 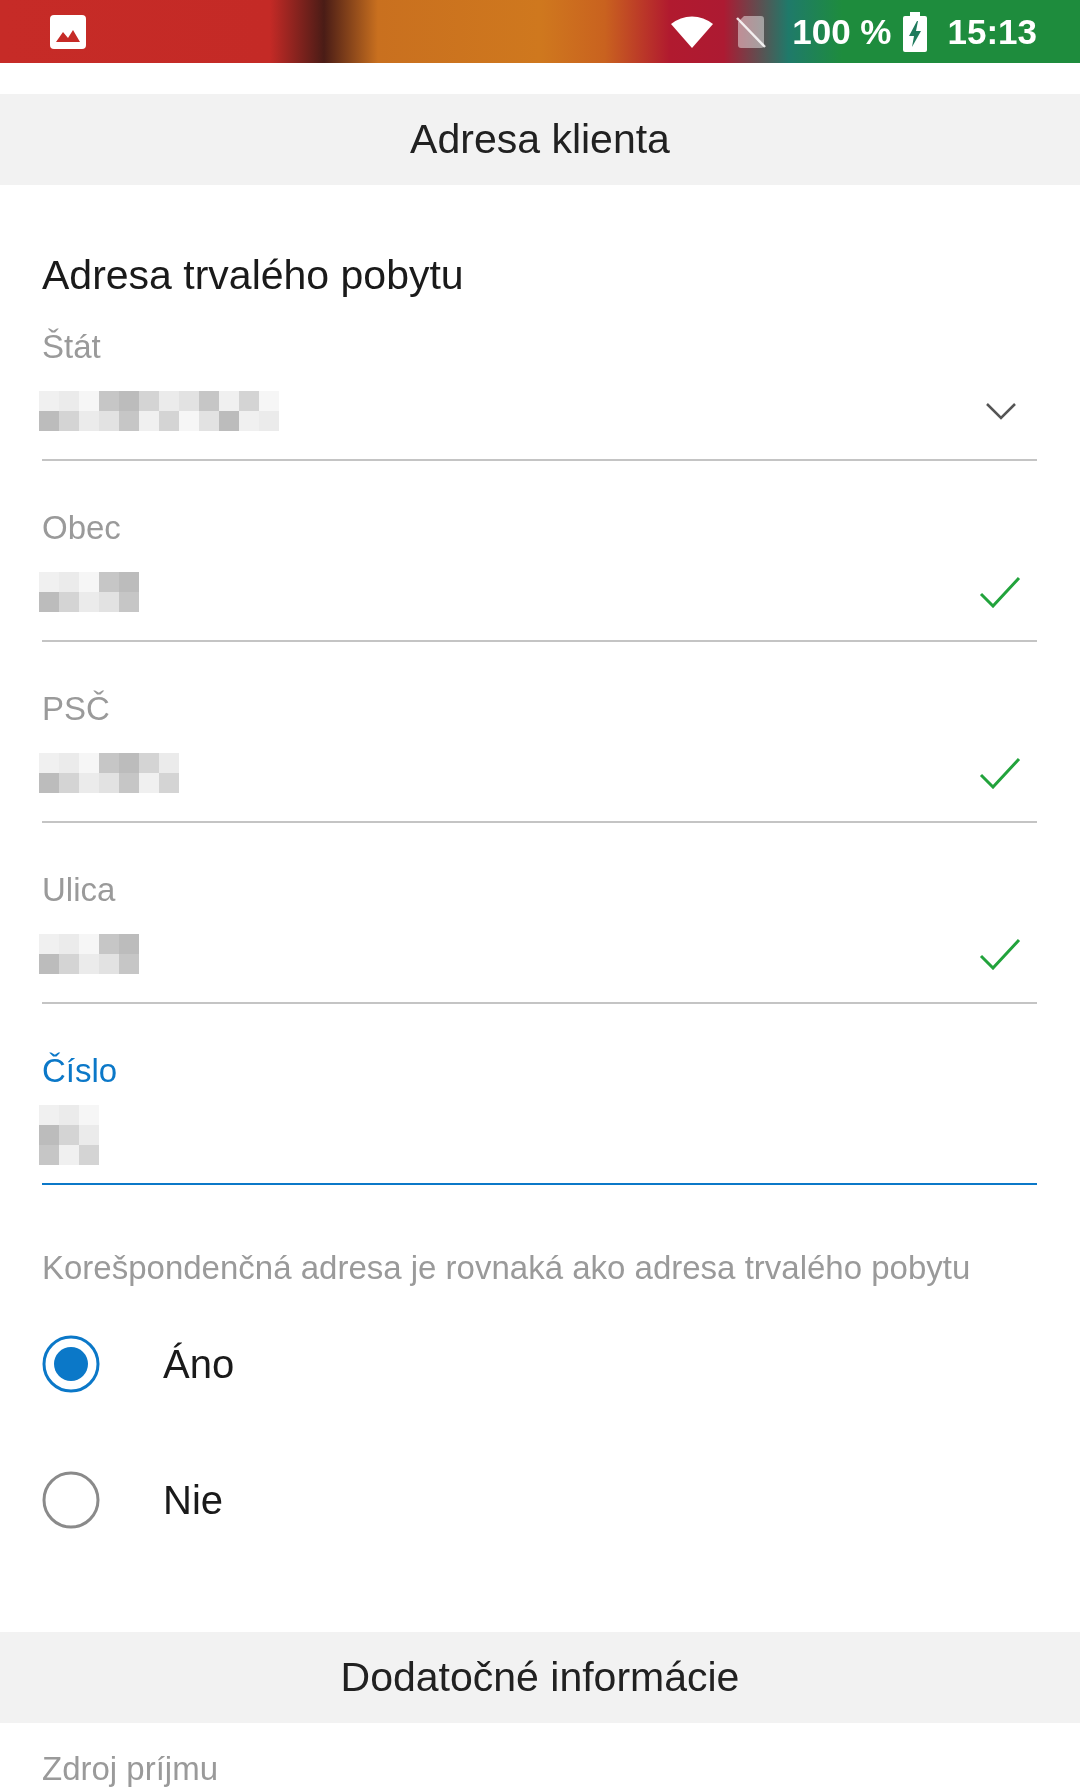 What do you see at coordinates (539, 757) in the screenshot?
I see `text-field: PSČ` at bounding box center [539, 757].